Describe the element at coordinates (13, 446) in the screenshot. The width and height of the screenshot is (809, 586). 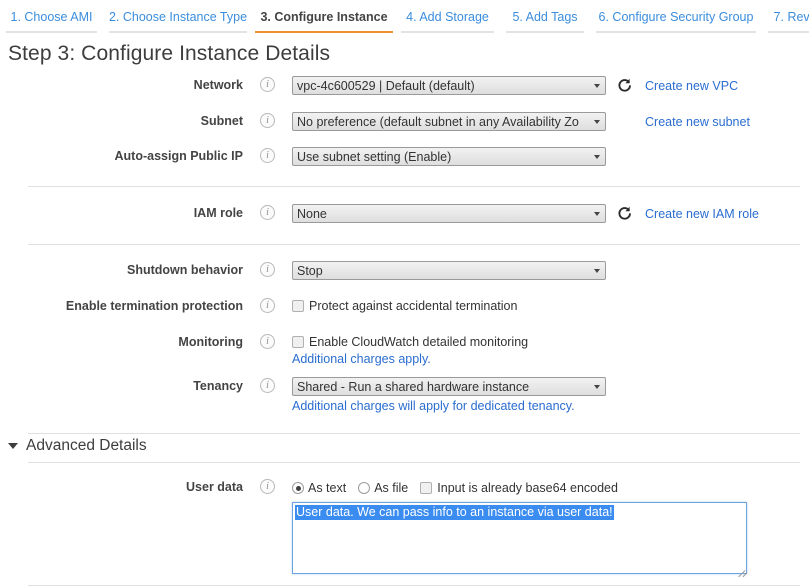
I see `triangle-down-icon` at that location.